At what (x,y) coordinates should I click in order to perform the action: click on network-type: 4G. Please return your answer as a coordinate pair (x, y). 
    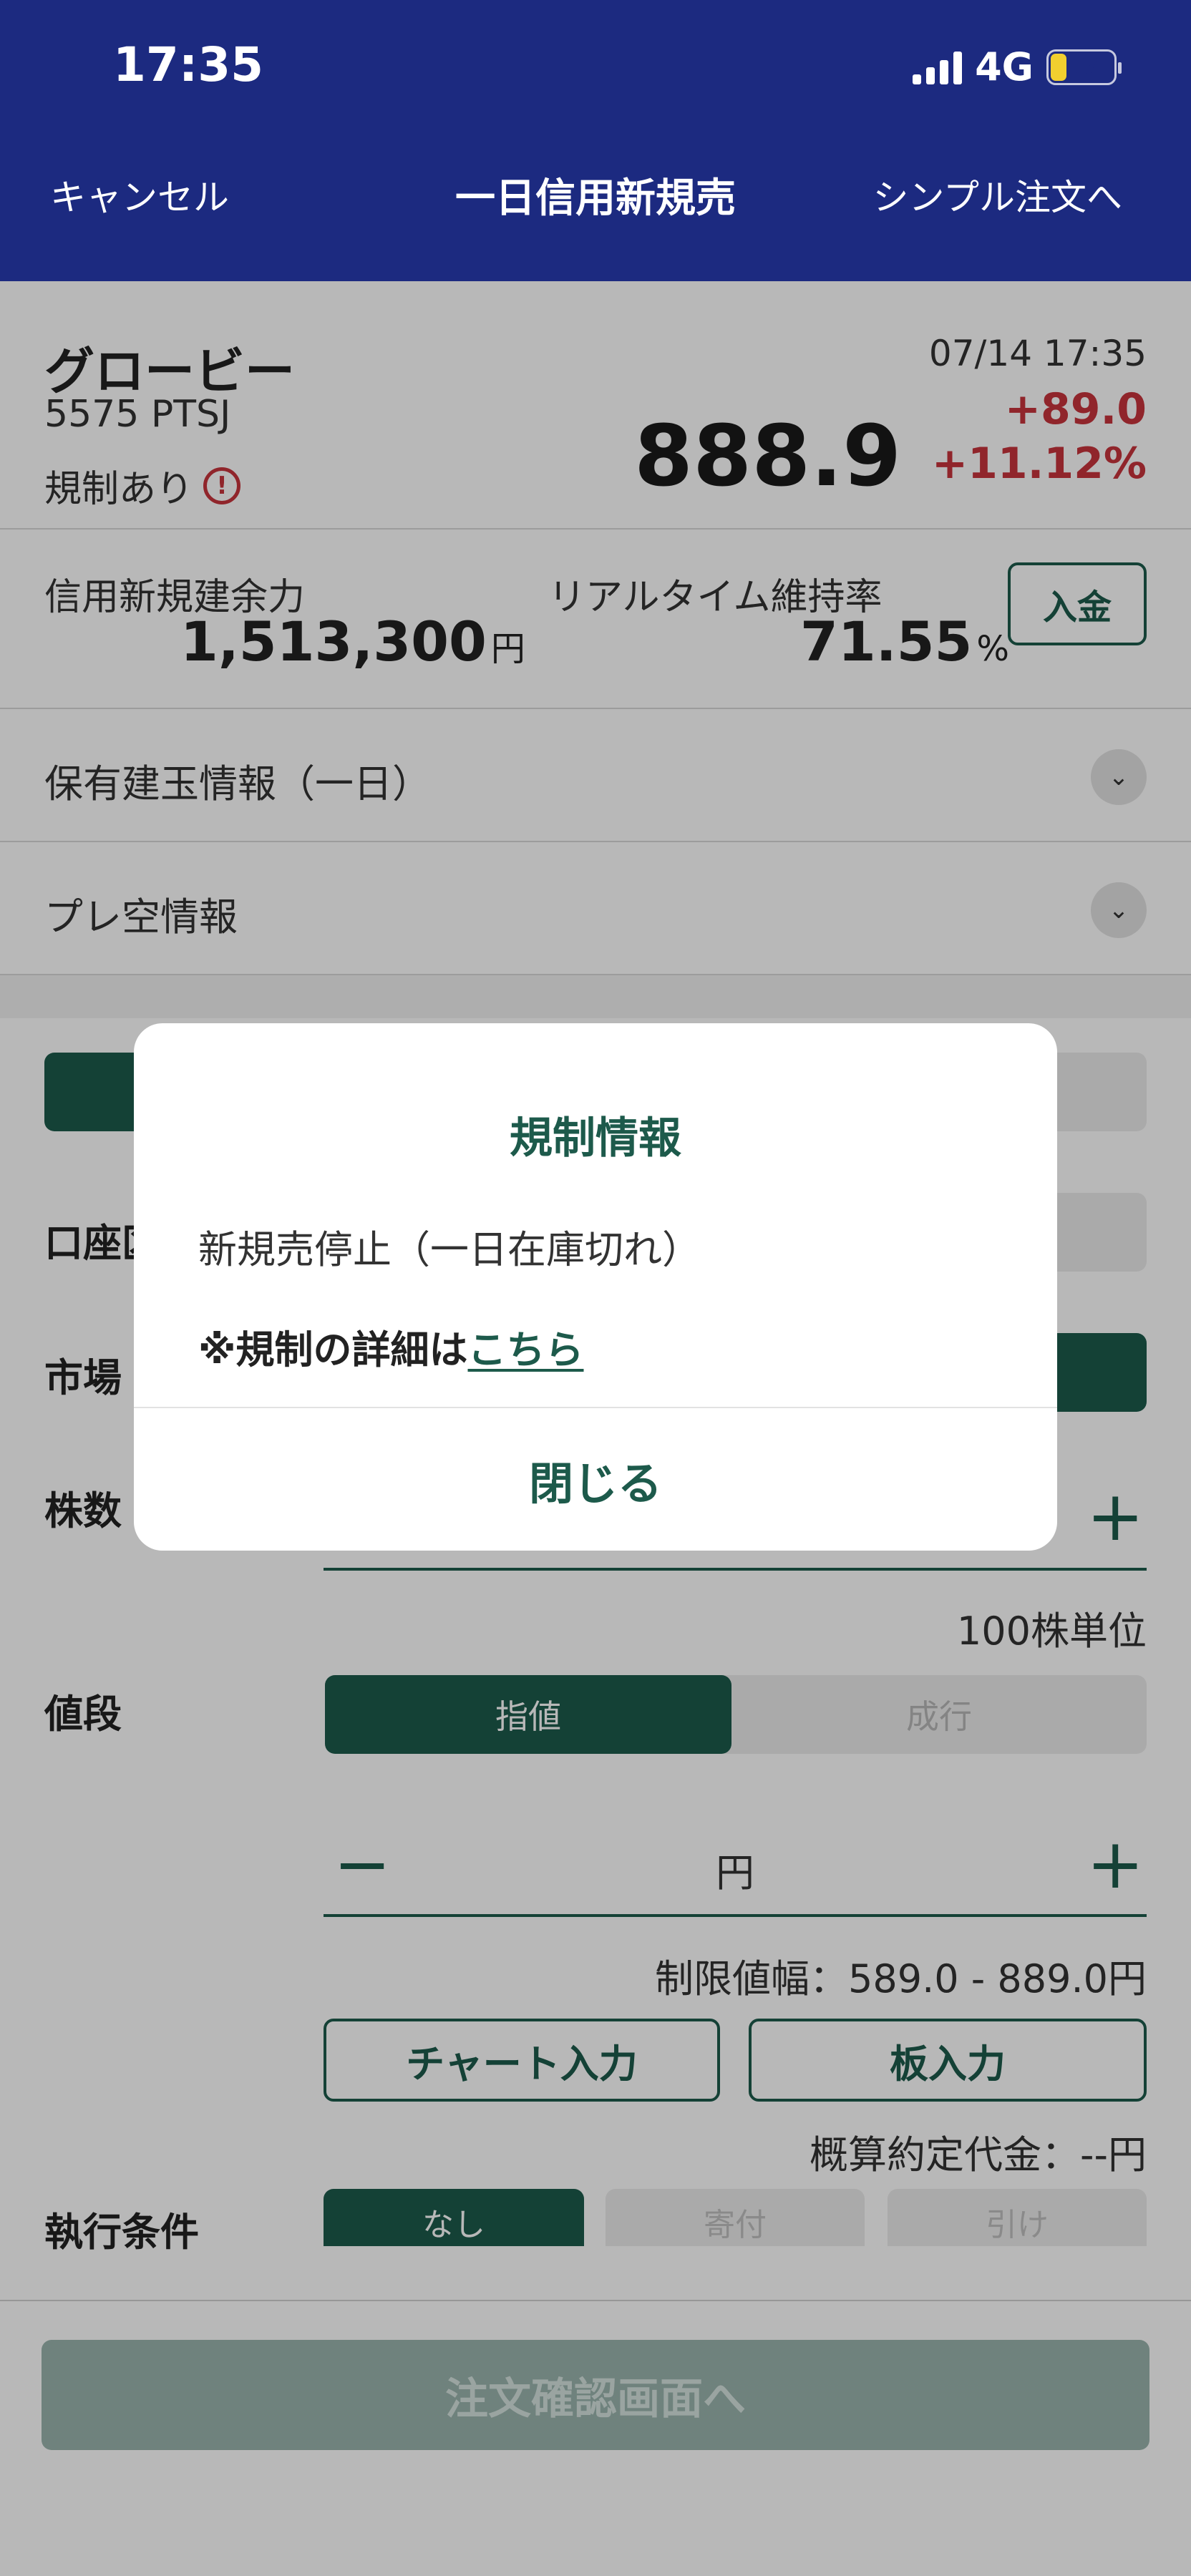
    Looking at the image, I should click on (1004, 66).